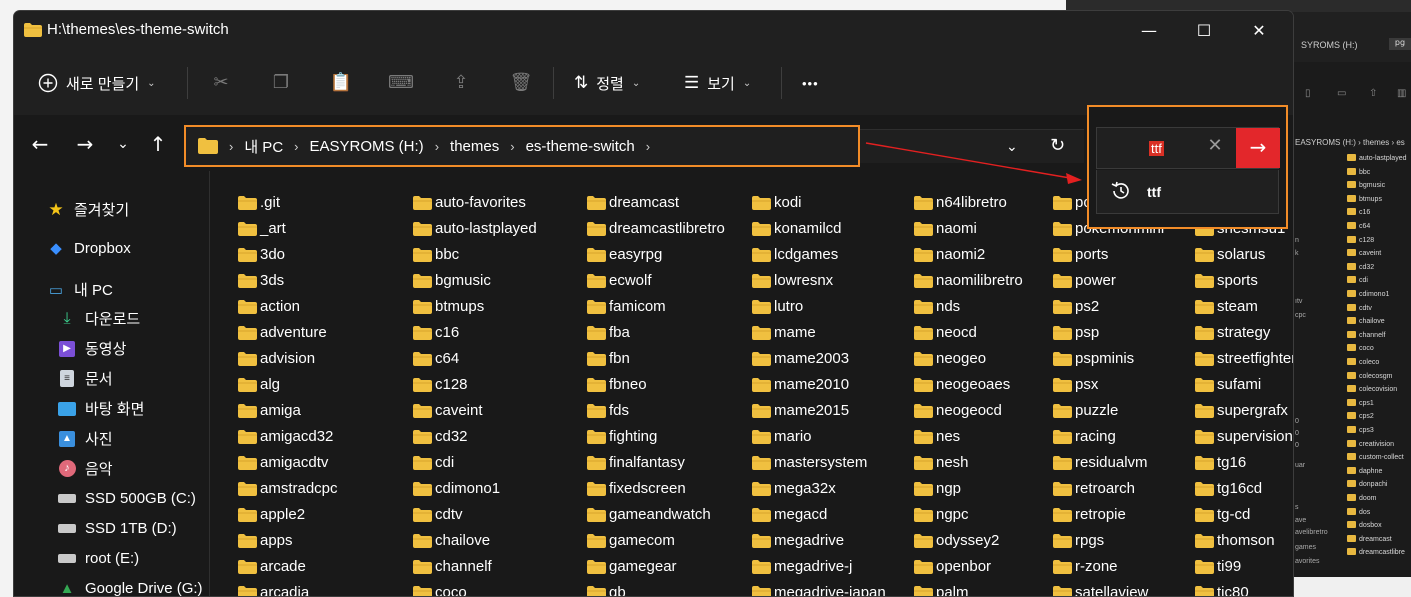  I want to click on background-folder-item: c16, so click(1358, 212).